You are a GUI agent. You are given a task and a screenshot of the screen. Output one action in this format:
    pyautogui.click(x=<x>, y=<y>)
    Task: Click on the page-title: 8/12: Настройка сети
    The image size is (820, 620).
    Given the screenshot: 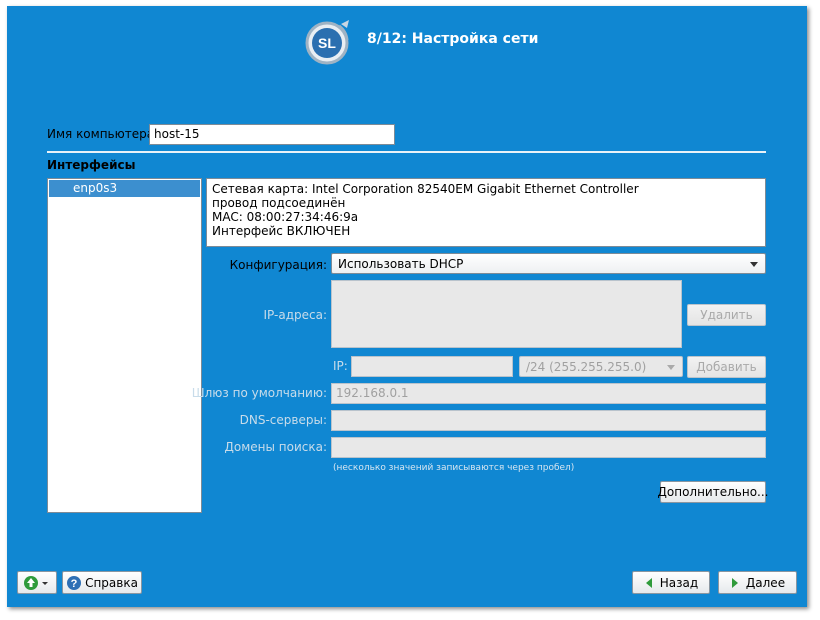 What is the action you would take?
    pyautogui.click(x=453, y=39)
    